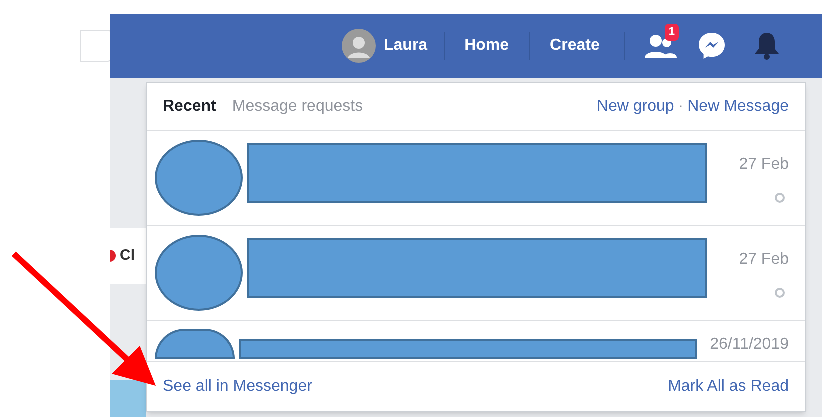  I want to click on nav-link: Home, so click(487, 46).